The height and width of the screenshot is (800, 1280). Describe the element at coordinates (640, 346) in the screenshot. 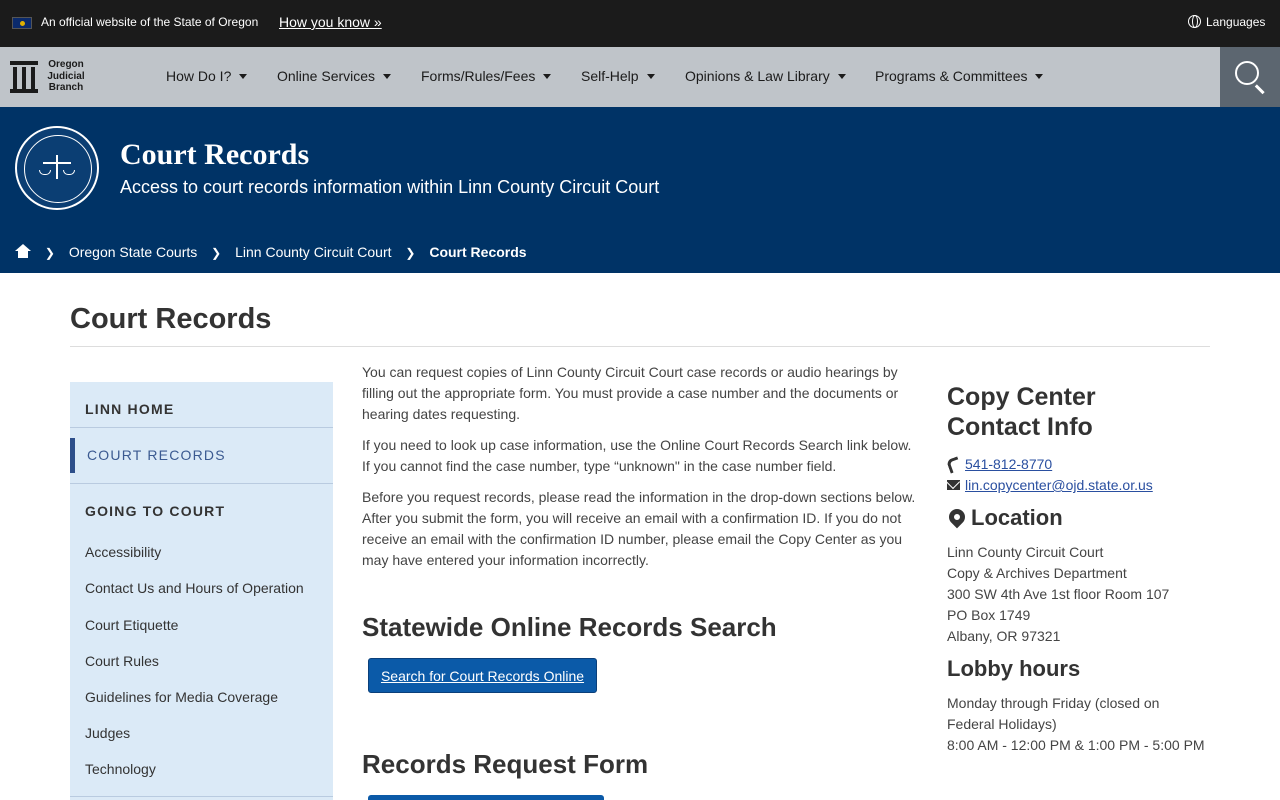

I see `title-divider` at that location.